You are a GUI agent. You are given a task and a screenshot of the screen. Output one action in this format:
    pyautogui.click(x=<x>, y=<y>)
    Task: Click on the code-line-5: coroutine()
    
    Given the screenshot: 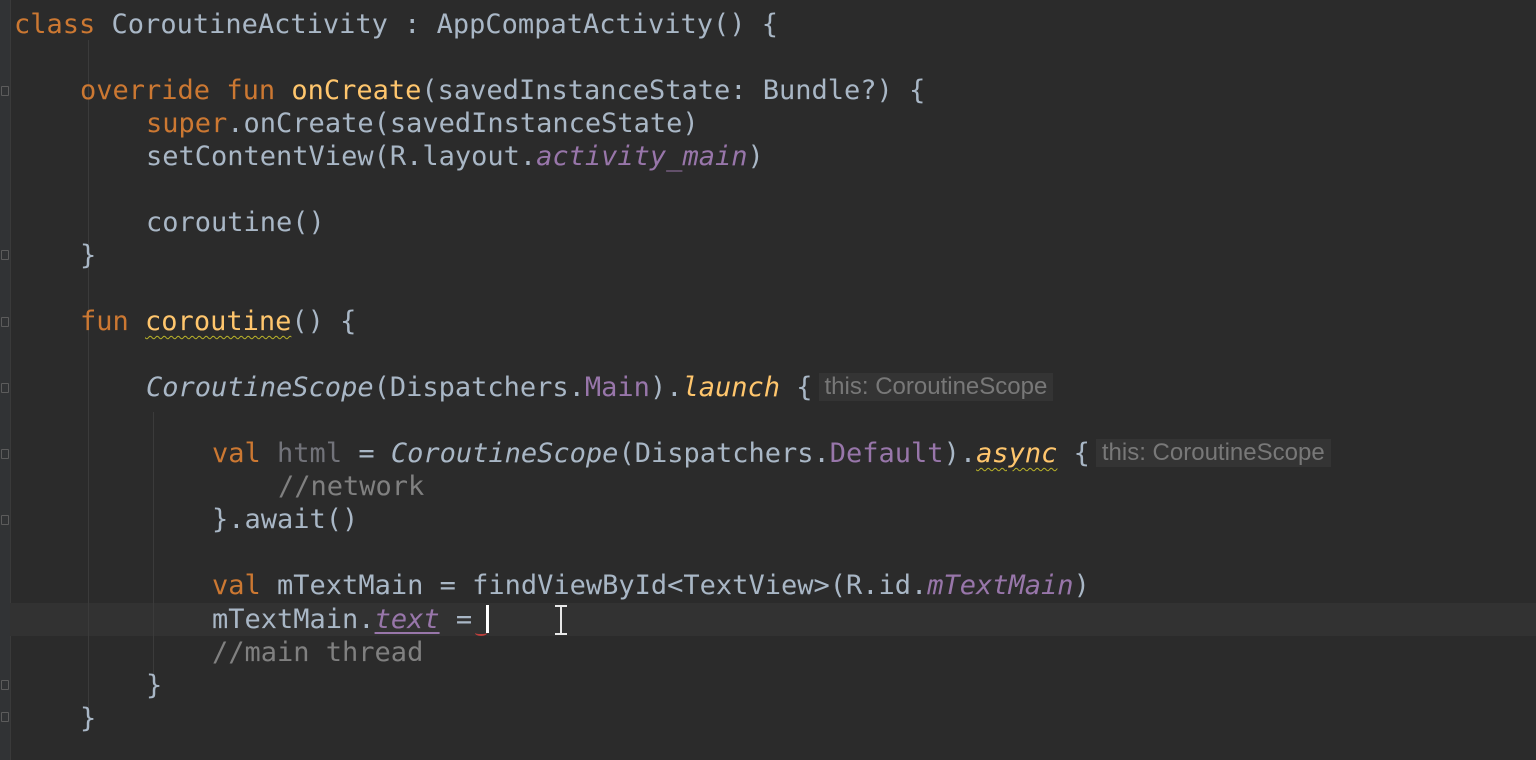 What is the action you would take?
    pyautogui.click(x=235, y=222)
    